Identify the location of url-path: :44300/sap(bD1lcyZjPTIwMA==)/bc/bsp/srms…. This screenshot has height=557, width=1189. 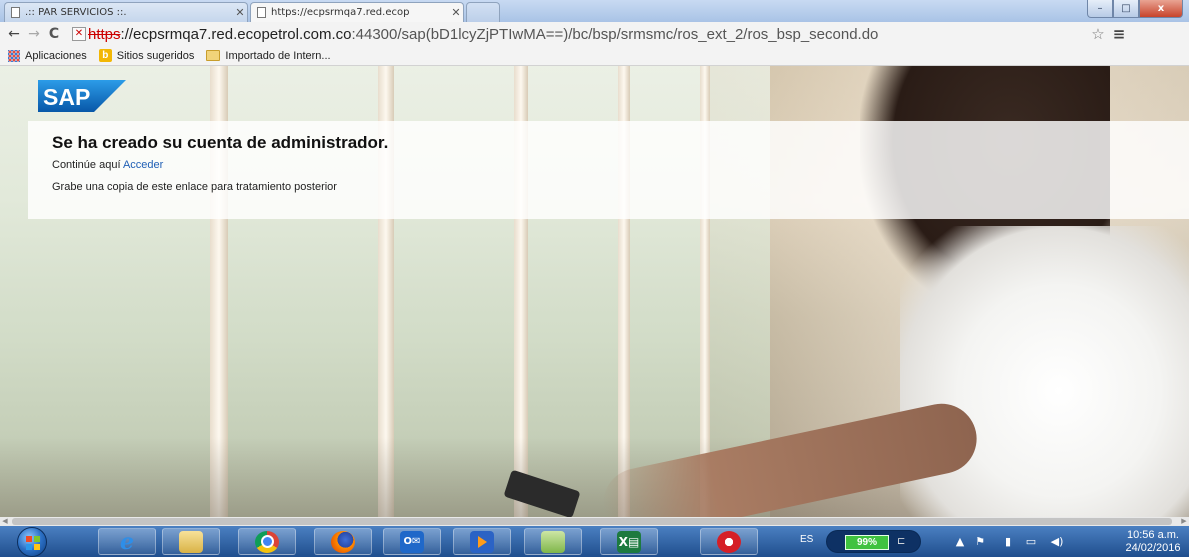
(615, 34).